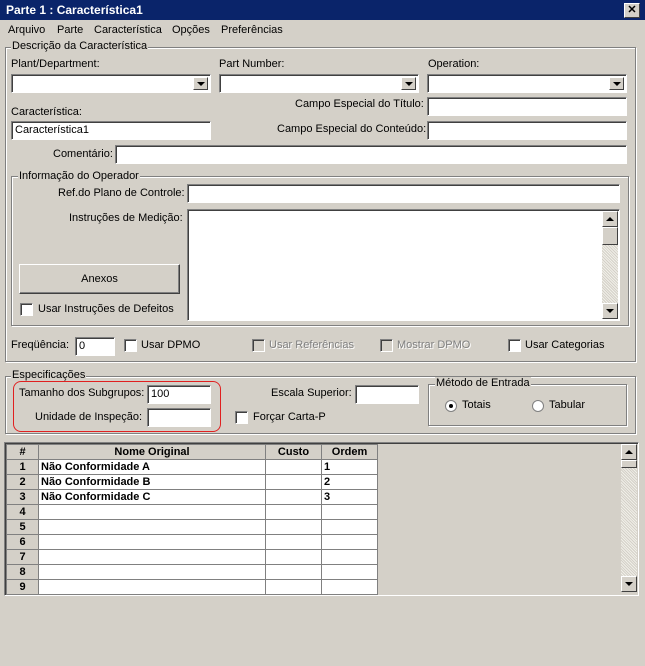 The height and width of the screenshot is (666, 645). I want to click on table-row: 2 Não Conformidade B2, so click(192, 482).